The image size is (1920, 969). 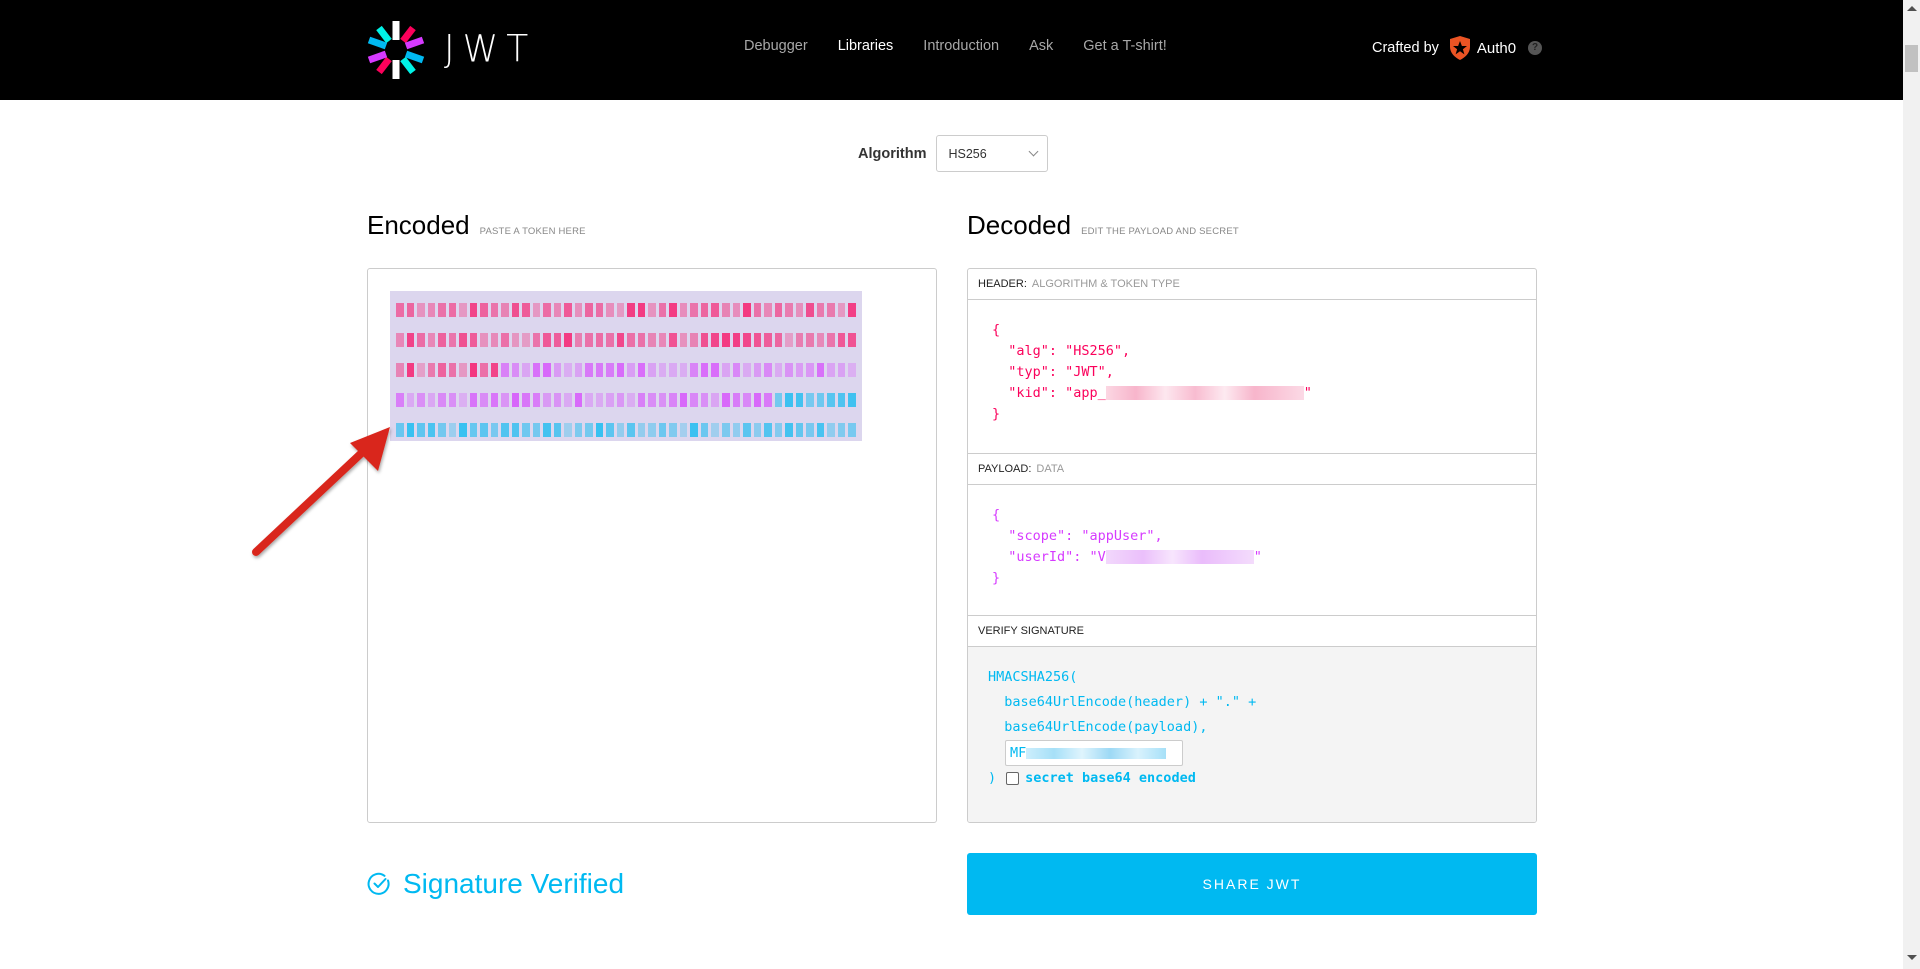 What do you see at coordinates (1125, 46) in the screenshot?
I see `nav-get-tshirt: Get a T-shirt!` at bounding box center [1125, 46].